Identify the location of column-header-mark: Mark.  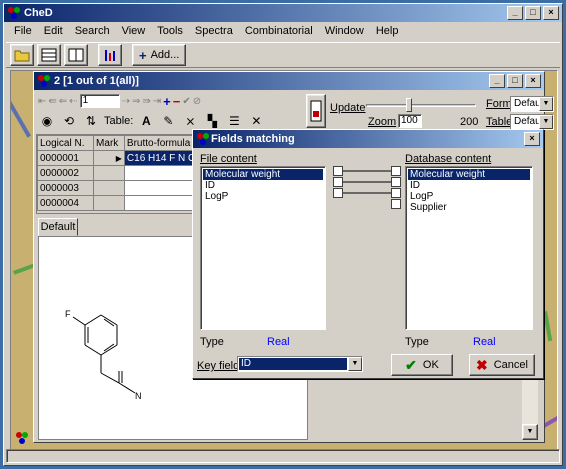
(109, 143).